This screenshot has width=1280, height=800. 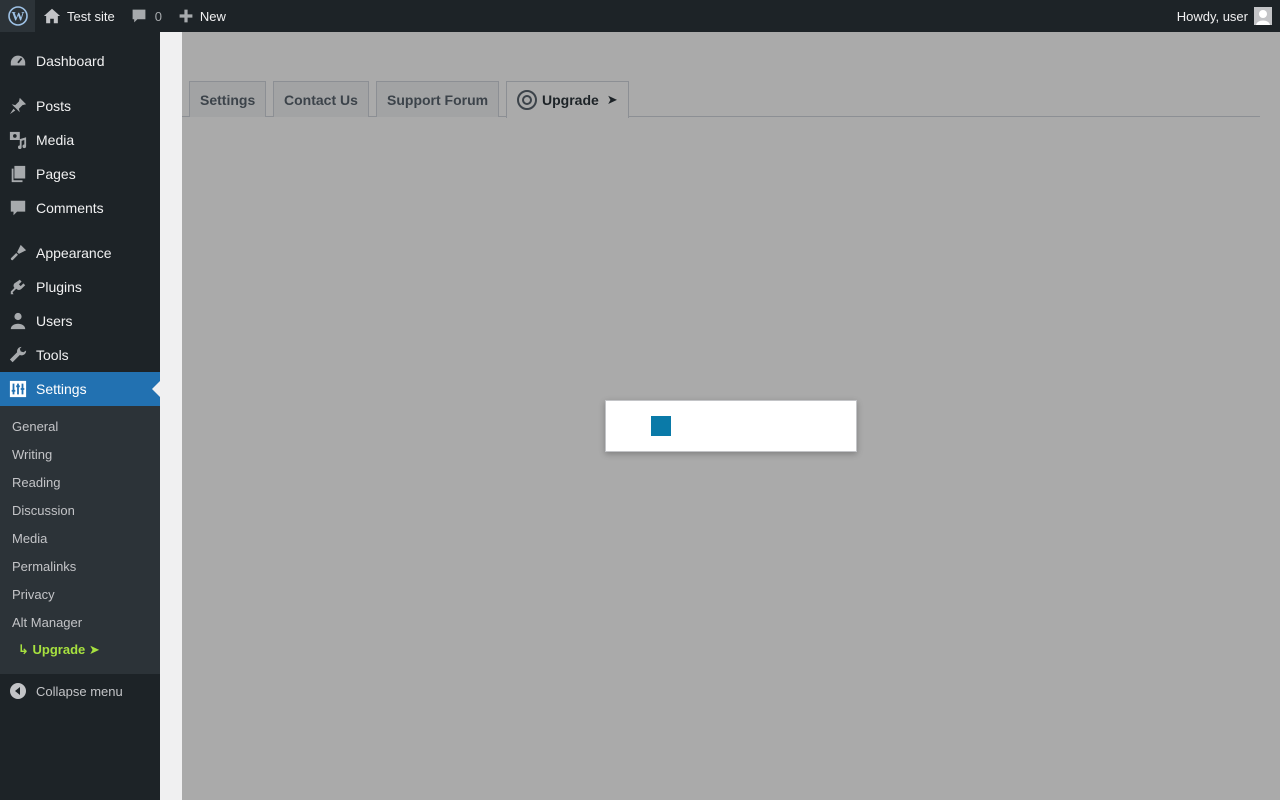 I want to click on collapse-menu-button: Collapse menu, so click(x=80, y=691).